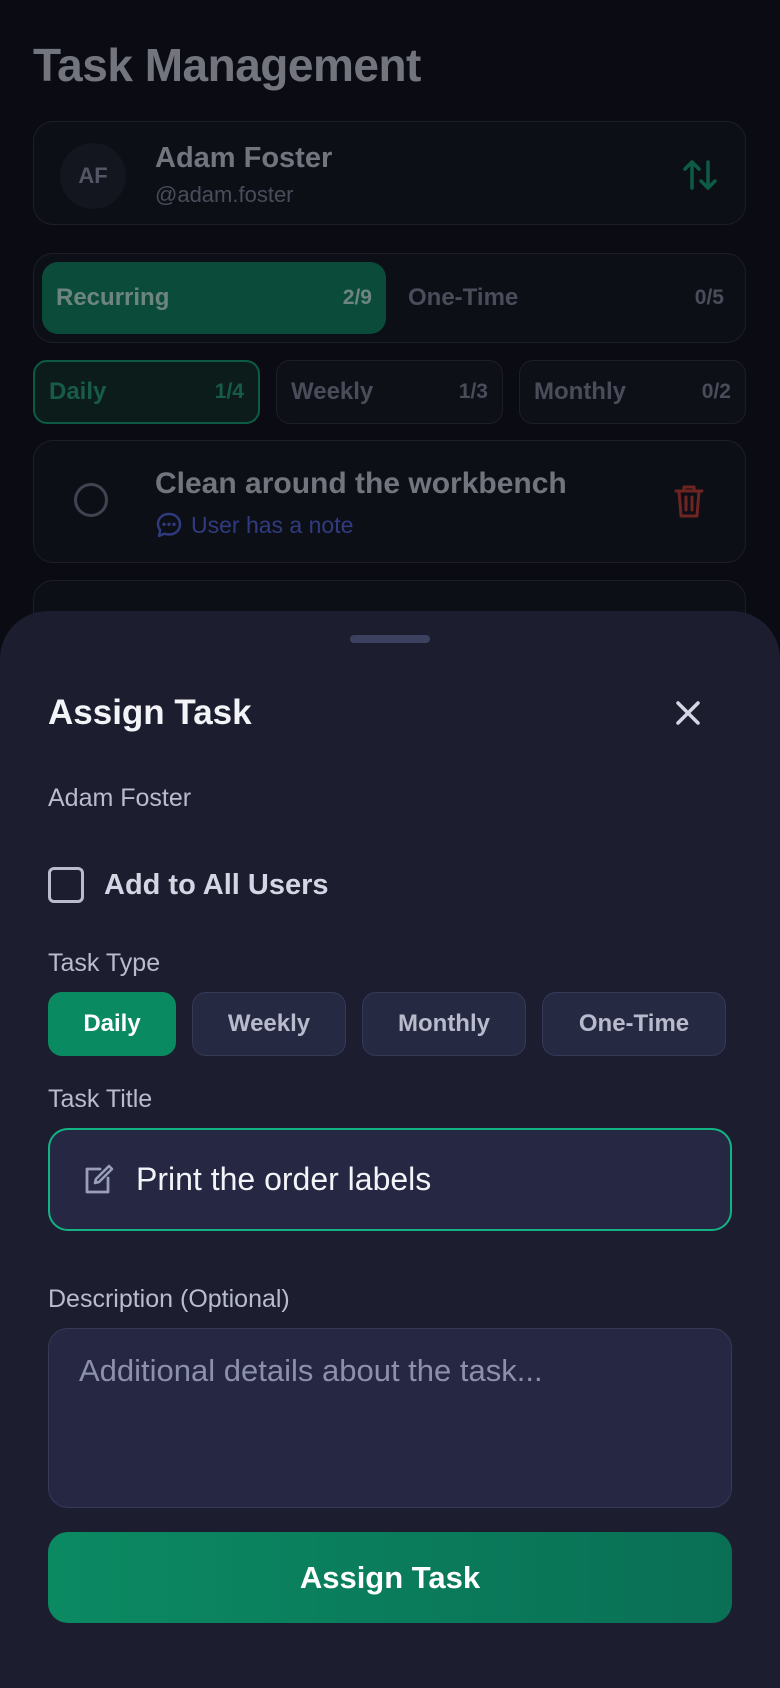 The image size is (780, 1688). What do you see at coordinates (700, 175) in the screenshot?
I see `sort-icon` at bounding box center [700, 175].